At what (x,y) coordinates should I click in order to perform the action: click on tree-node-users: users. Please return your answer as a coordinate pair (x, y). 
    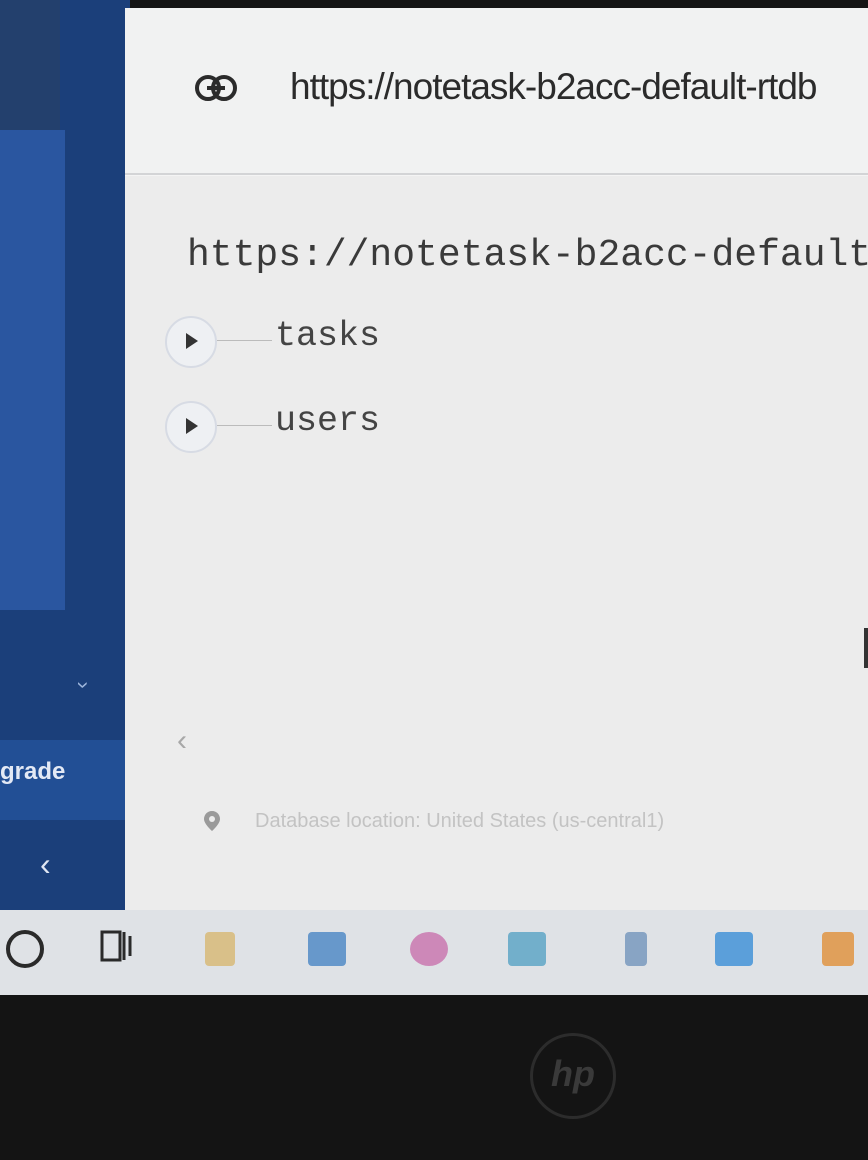
    Looking at the image, I should click on (315, 427).